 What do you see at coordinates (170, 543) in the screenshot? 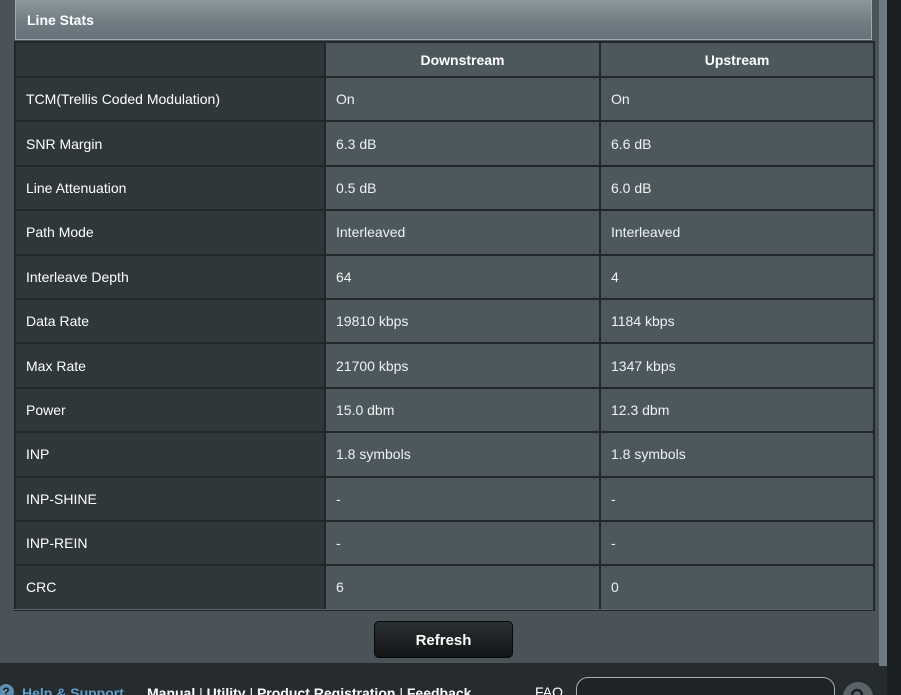
I see `row-label: INP-REIN` at bounding box center [170, 543].